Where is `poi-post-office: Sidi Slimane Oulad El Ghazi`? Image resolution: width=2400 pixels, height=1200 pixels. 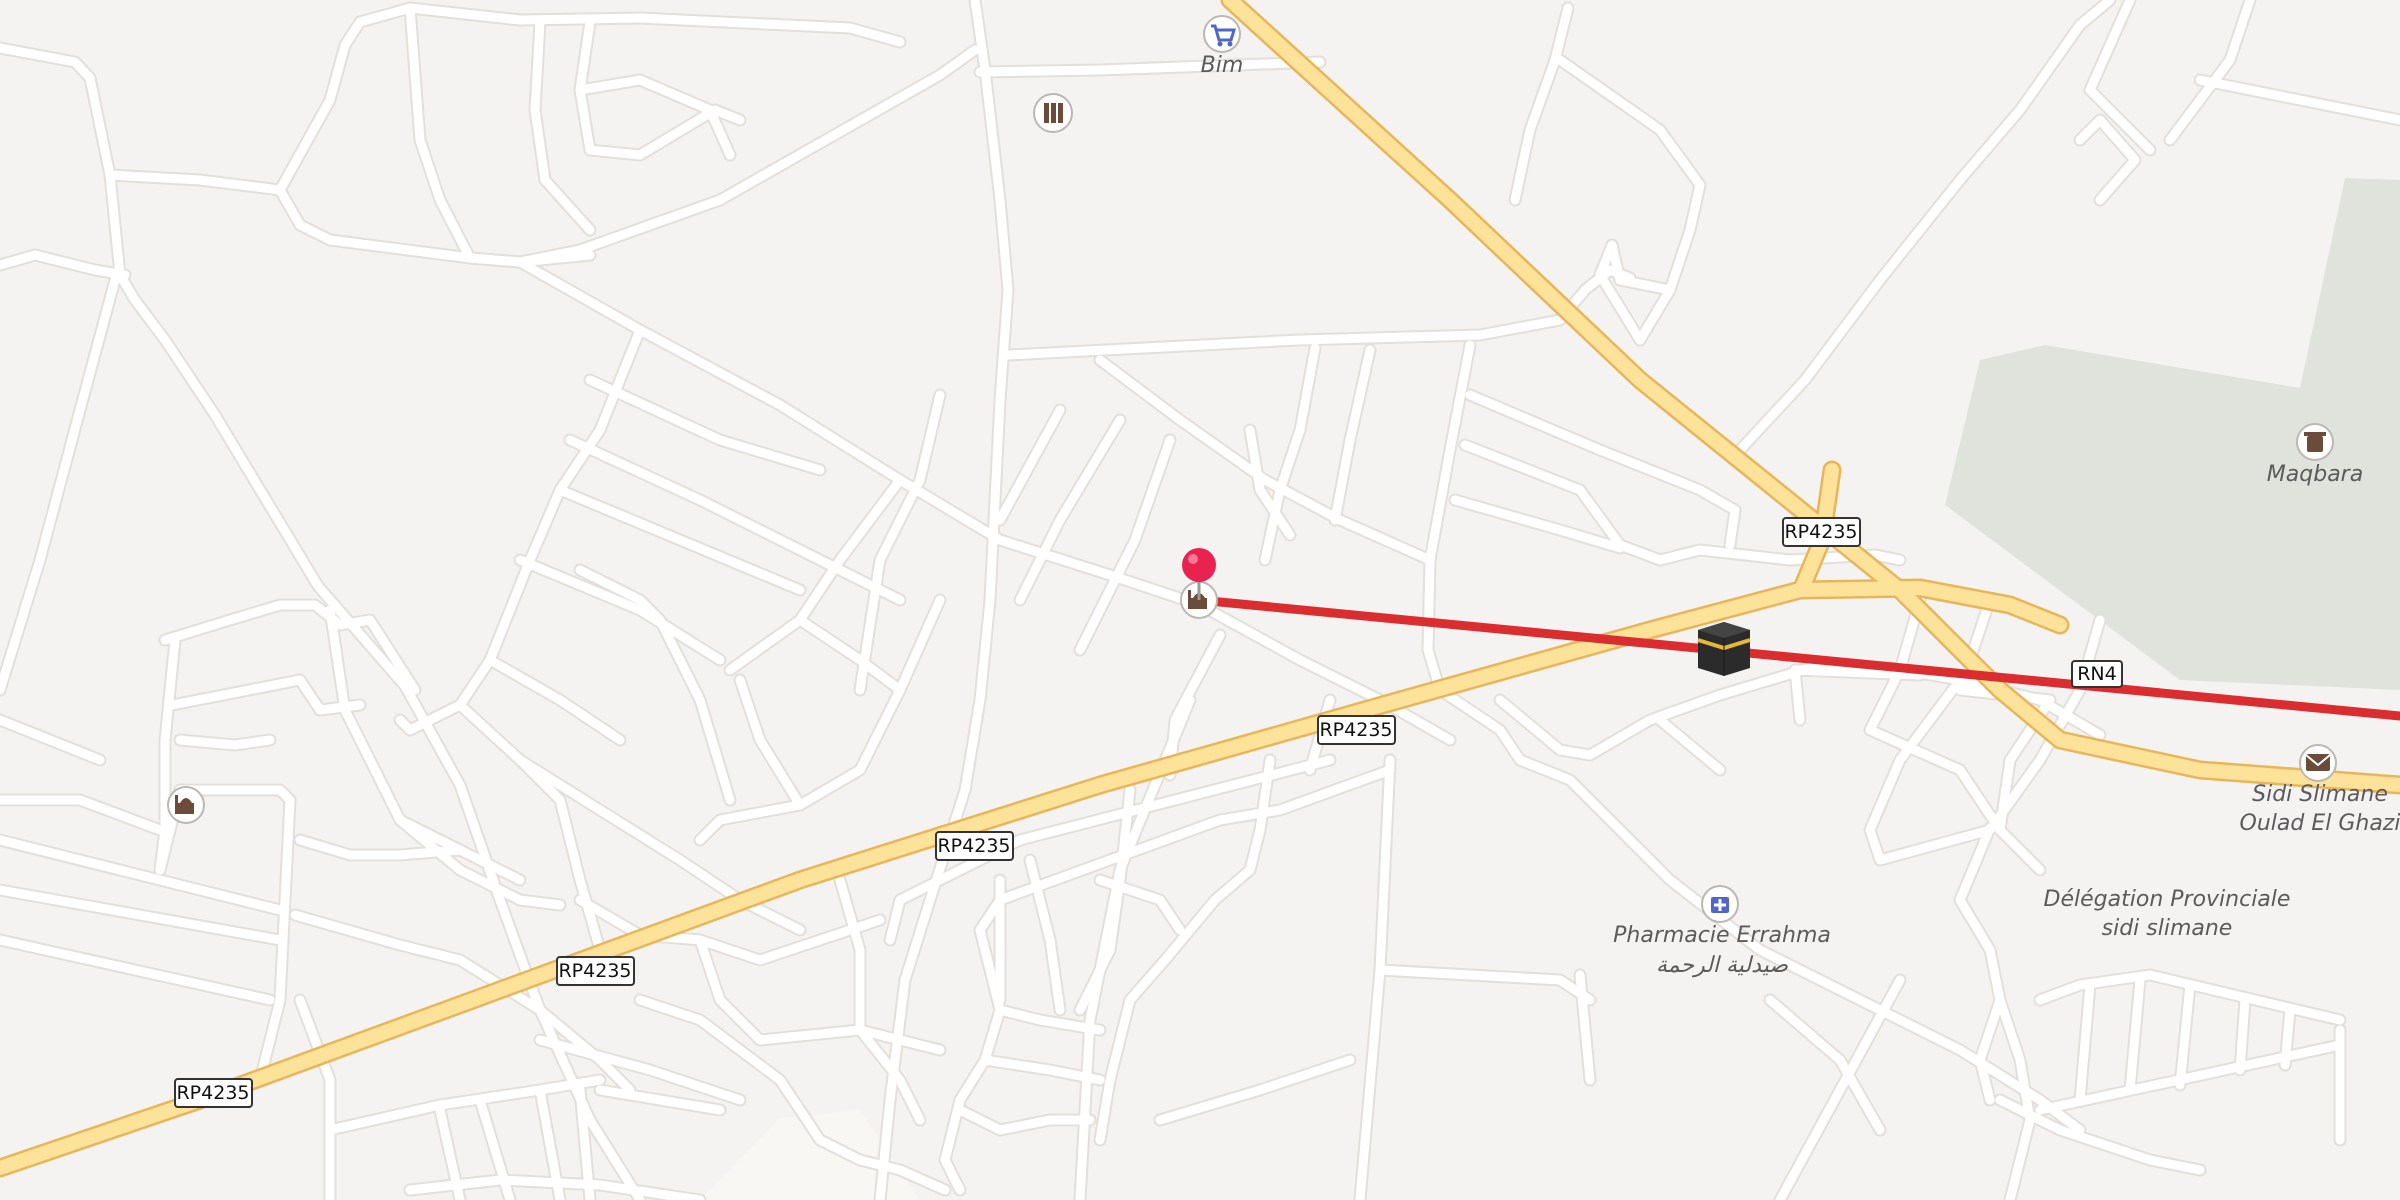 poi-post-office: Sidi Slimane Oulad El Ghazi is located at coordinates (2320, 790).